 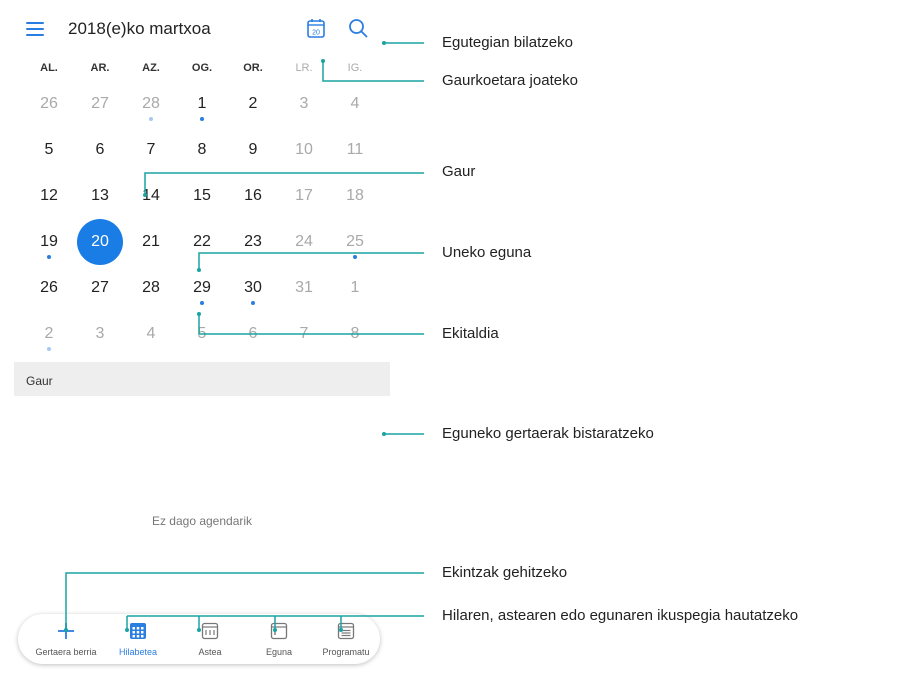 What do you see at coordinates (358, 28) in the screenshot?
I see `search-icon` at bounding box center [358, 28].